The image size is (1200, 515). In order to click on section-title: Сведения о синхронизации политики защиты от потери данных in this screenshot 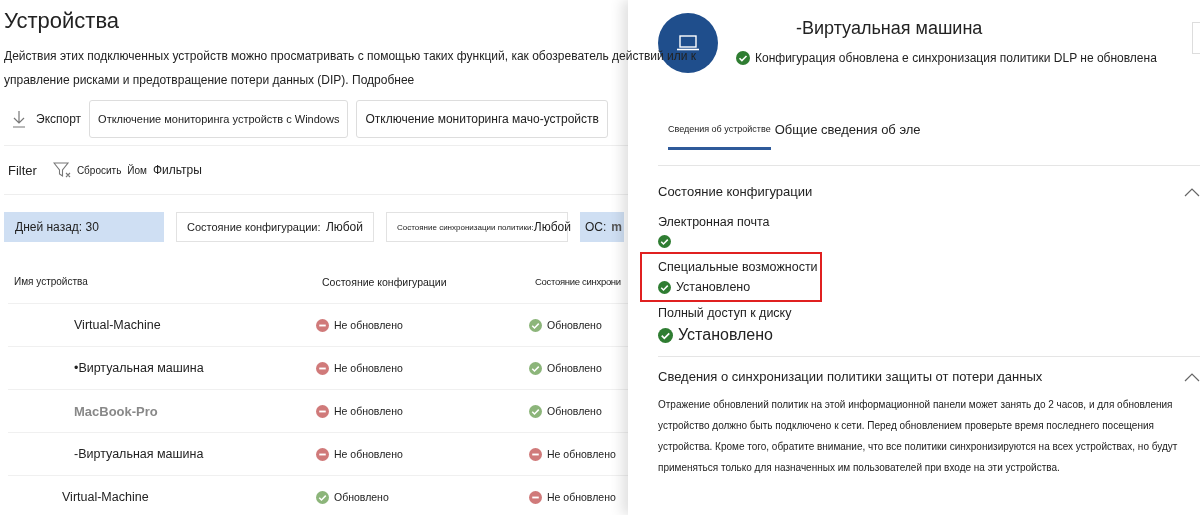, I will do `click(850, 376)`.